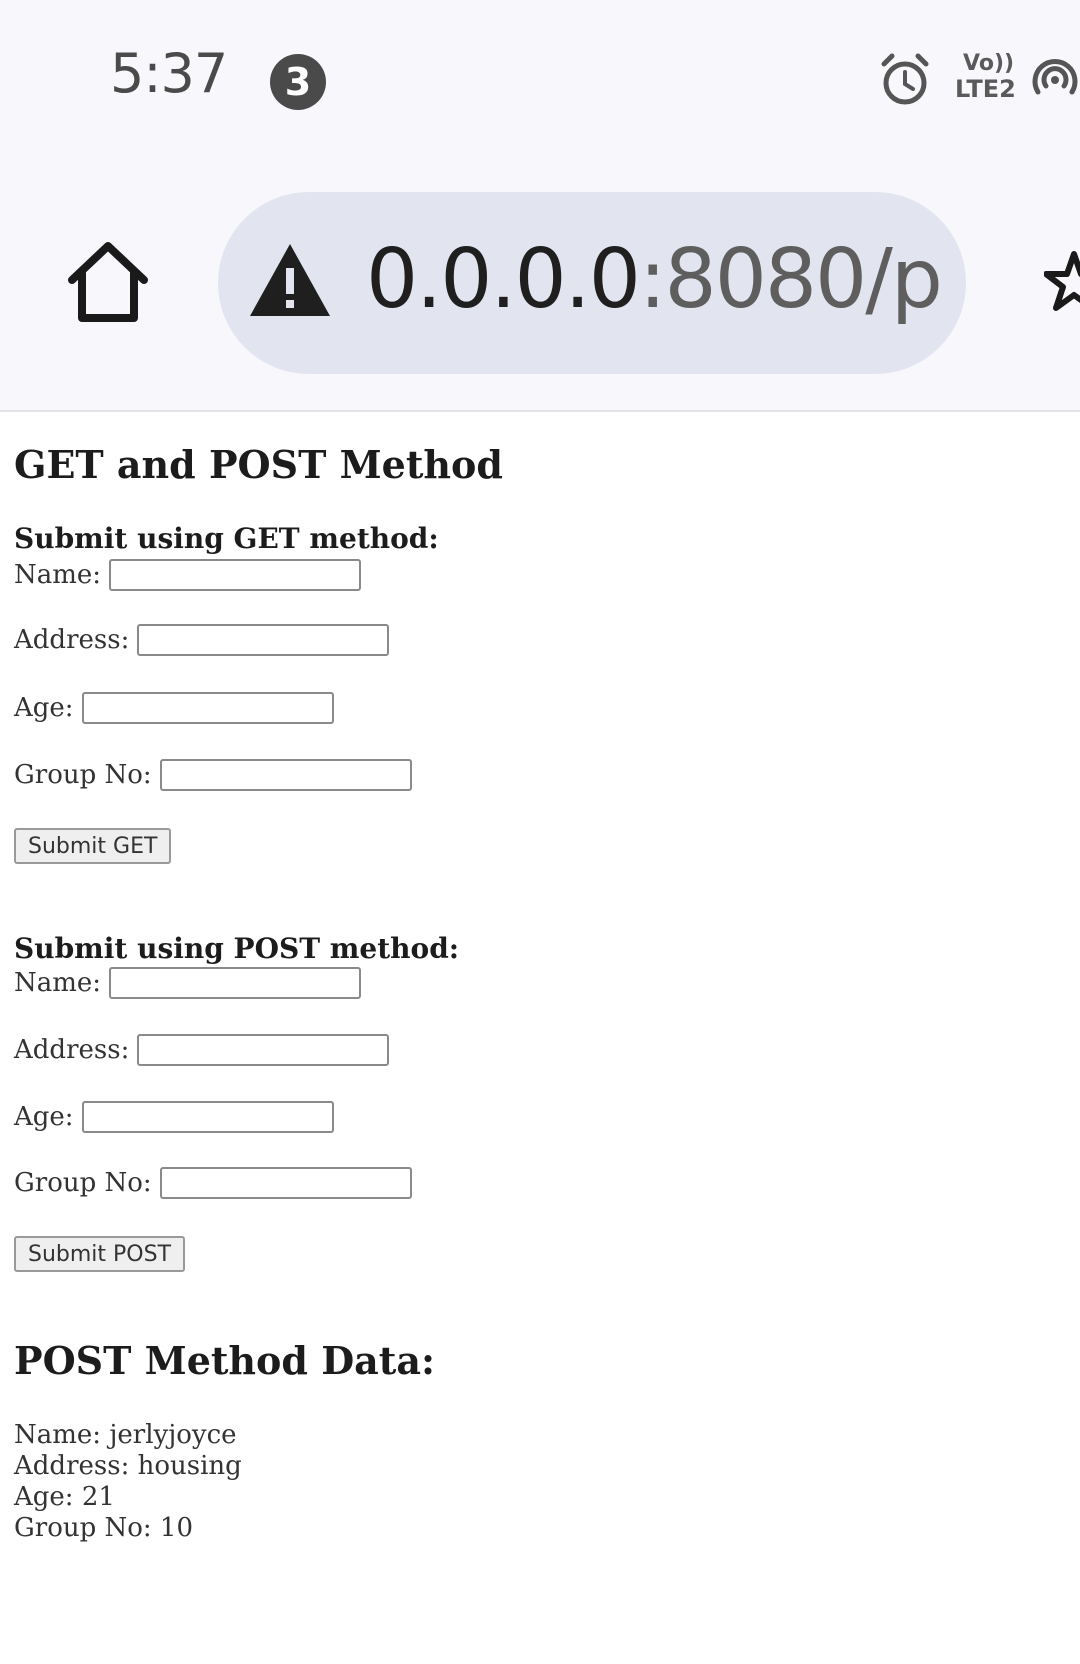 Image resolution: width=1080 pixels, height=1664 pixels. What do you see at coordinates (64, 1497) in the screenshot?
I see `post-data-age: Age: 21` at bounding box center [64, 1497].